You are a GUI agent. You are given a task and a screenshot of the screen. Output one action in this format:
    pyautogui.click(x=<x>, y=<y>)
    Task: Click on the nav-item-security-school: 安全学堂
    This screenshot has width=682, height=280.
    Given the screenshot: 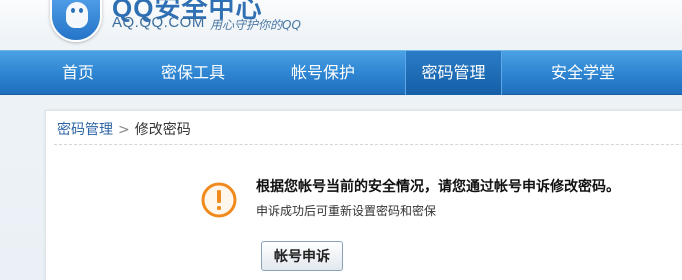 What is the action you would take?
    pyautogui.click(x=583, y=73)
    